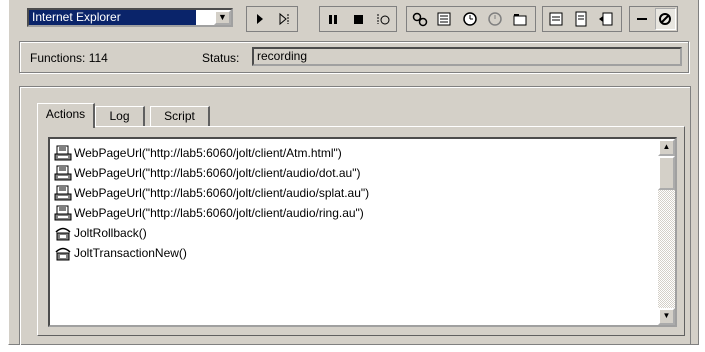  Describe the element at coordinates (221, 58) in the screenshot. I see `status-label: Status:` at that location.